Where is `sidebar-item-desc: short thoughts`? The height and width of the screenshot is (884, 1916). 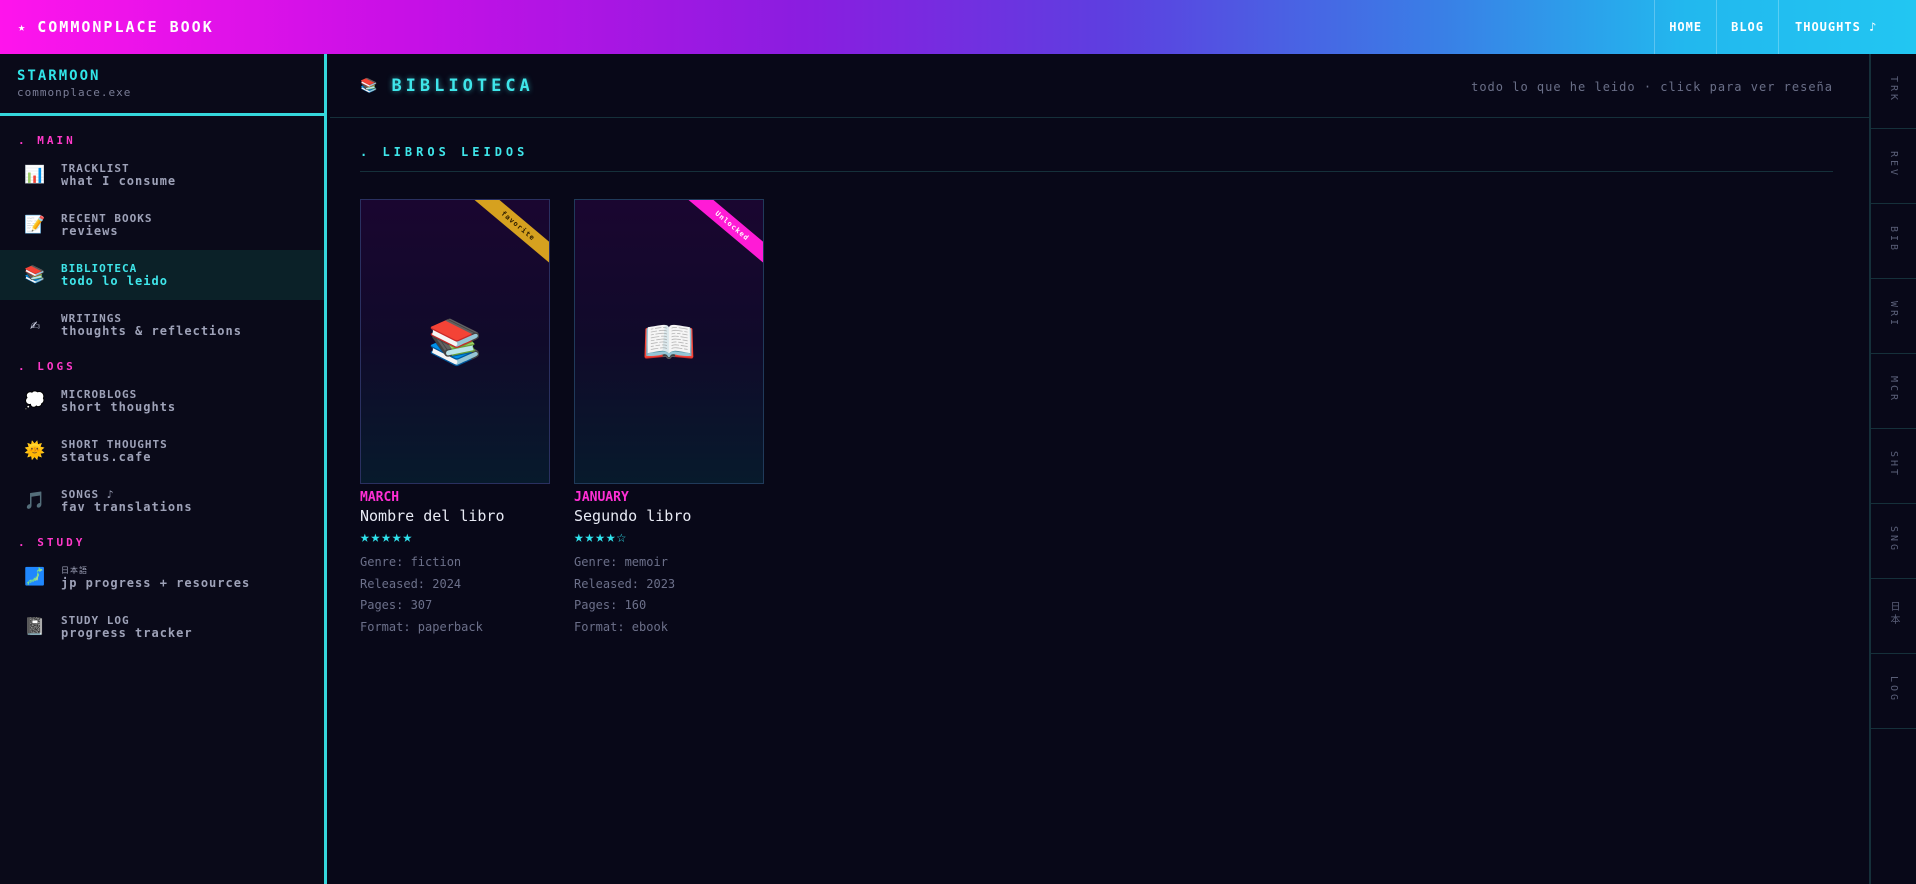
sidebar-item-desc: short thoughts is located at coordinates (119, 407).